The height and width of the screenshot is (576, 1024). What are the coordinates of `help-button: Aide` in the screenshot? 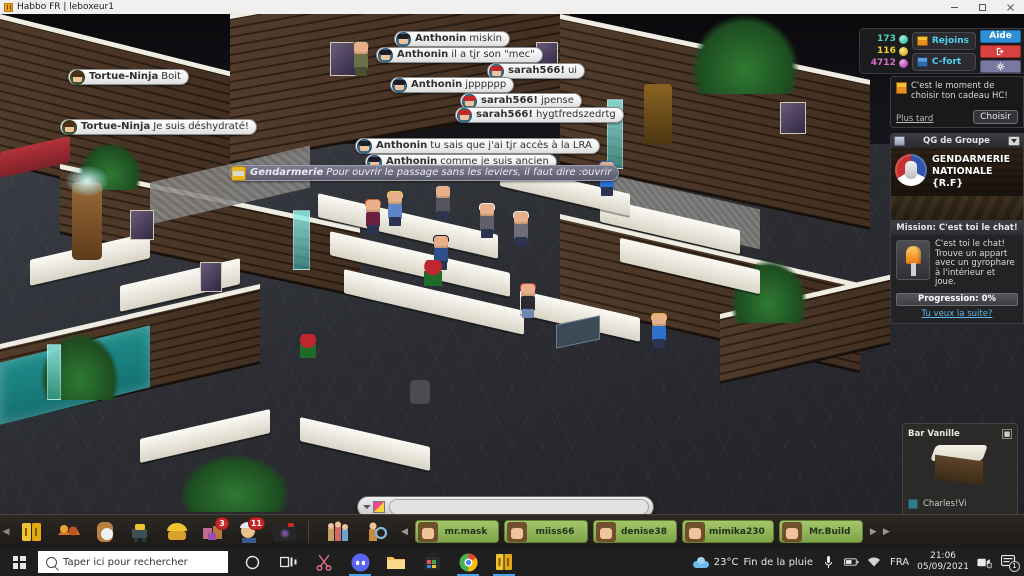 It's located at (1000, 36).